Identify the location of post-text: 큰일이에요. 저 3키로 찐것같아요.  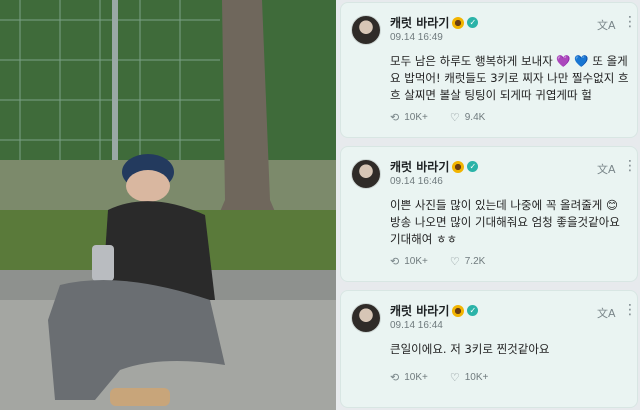
(470, 349).